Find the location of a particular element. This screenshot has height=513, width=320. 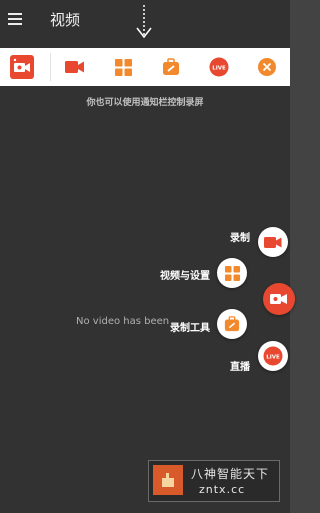

camera-icon is located at coordinates (278, 299).